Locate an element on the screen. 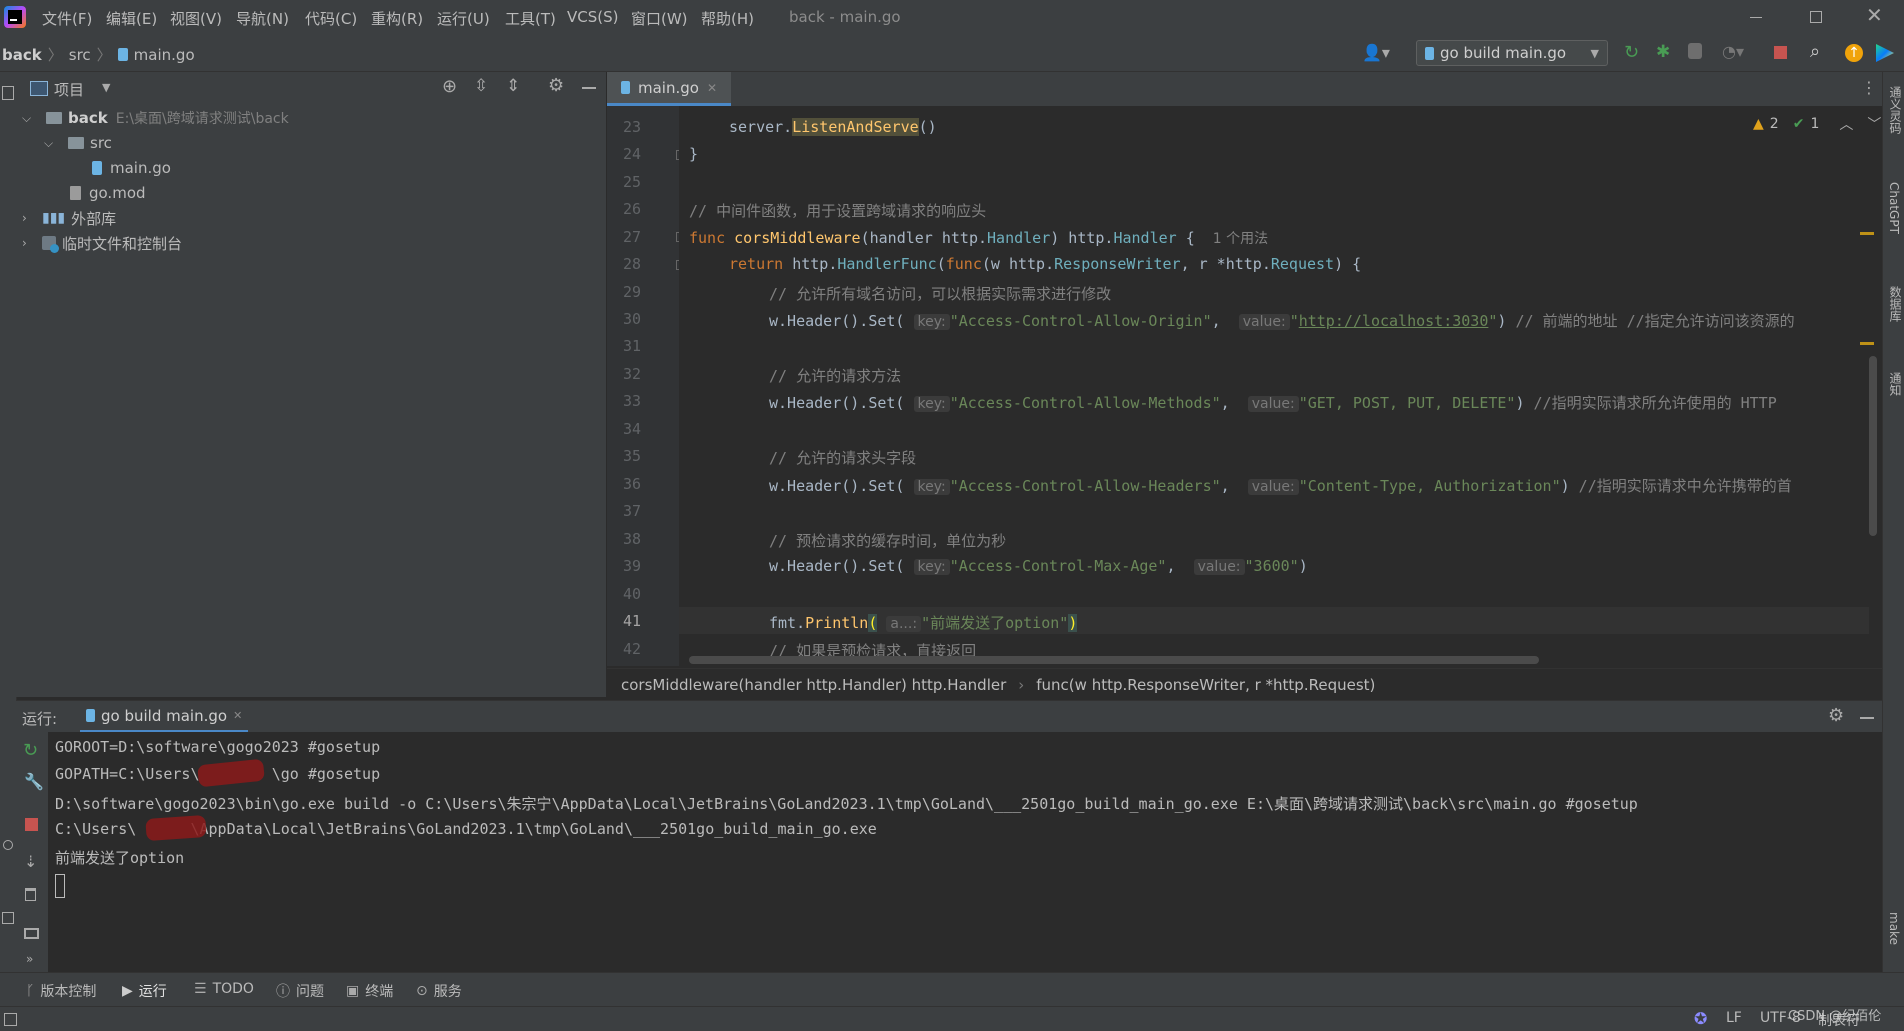 Image resolution: width=1904 pixels, height=1031 pixels. menu-code: 代码(C) is located at coordinates (331, 18).